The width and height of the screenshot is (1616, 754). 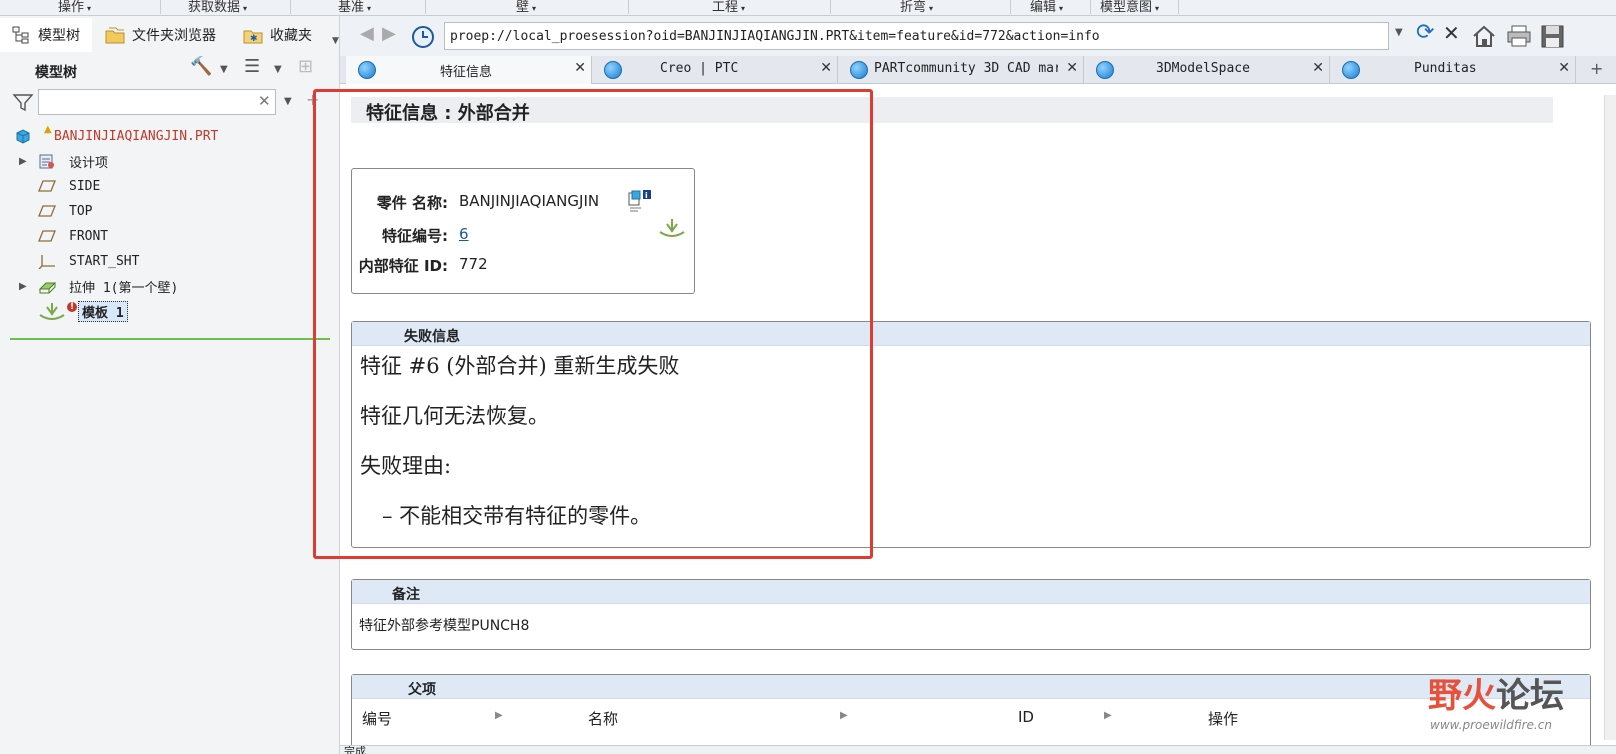 What do you see at coordinates (136, 136) in the screenshot?
I see `tree-item-label: BANJINJIAQIANGJIN.PRT` at bounding box center [136, 136].